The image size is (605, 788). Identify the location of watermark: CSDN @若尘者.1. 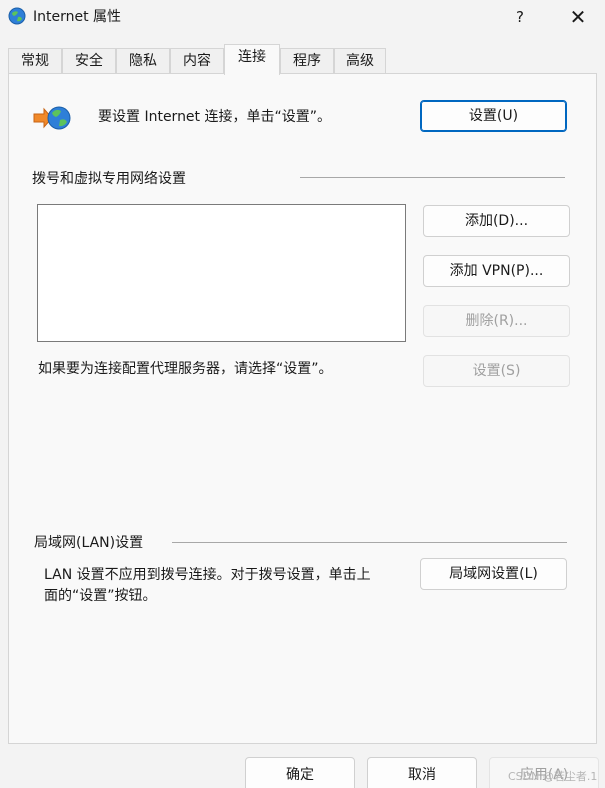
(553, 776).